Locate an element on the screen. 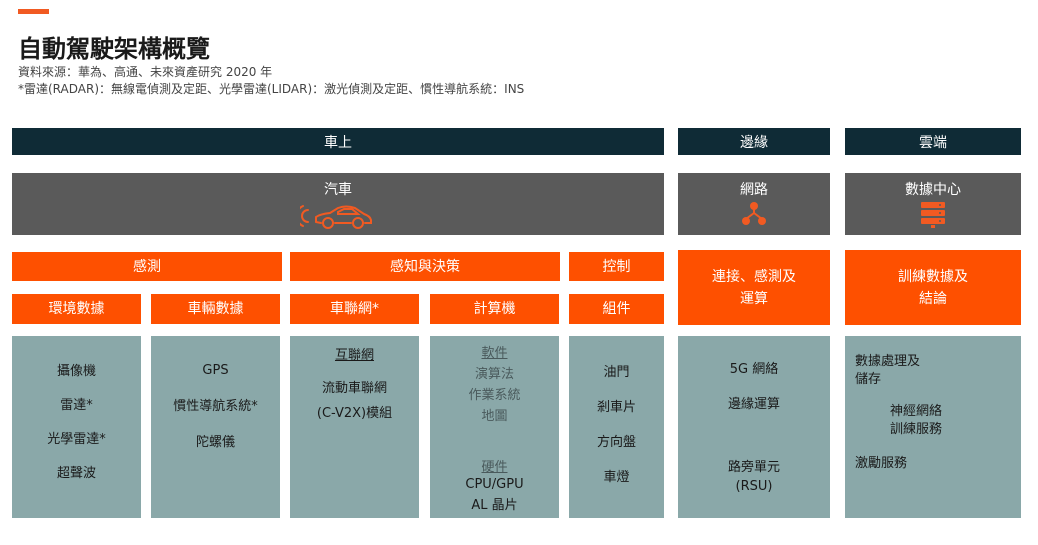 The height and width of the screenshot is (545, 1038). detail-heading: 硬件 is located at coordinates (494, 467).